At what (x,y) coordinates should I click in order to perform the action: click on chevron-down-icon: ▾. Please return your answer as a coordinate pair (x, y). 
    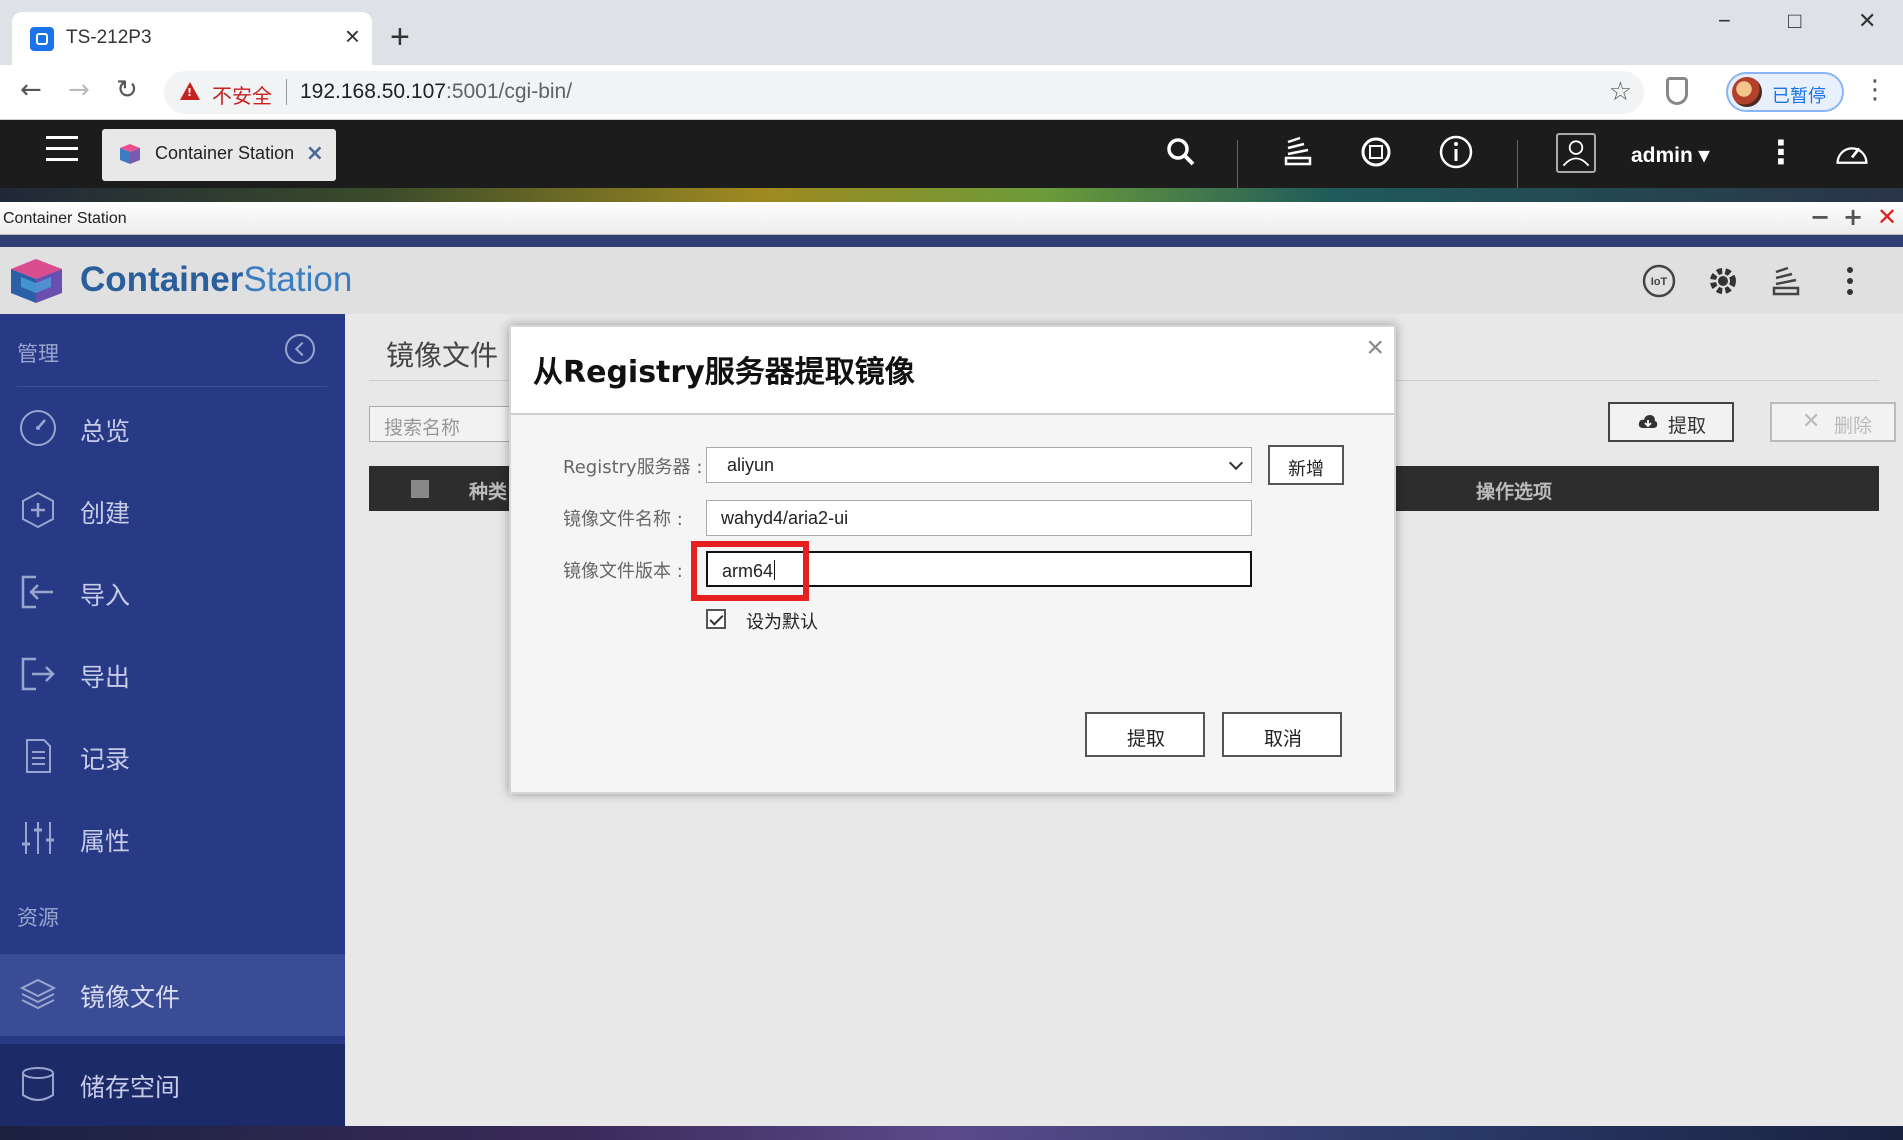
    Looking at the image, I should click on (1704, 155).